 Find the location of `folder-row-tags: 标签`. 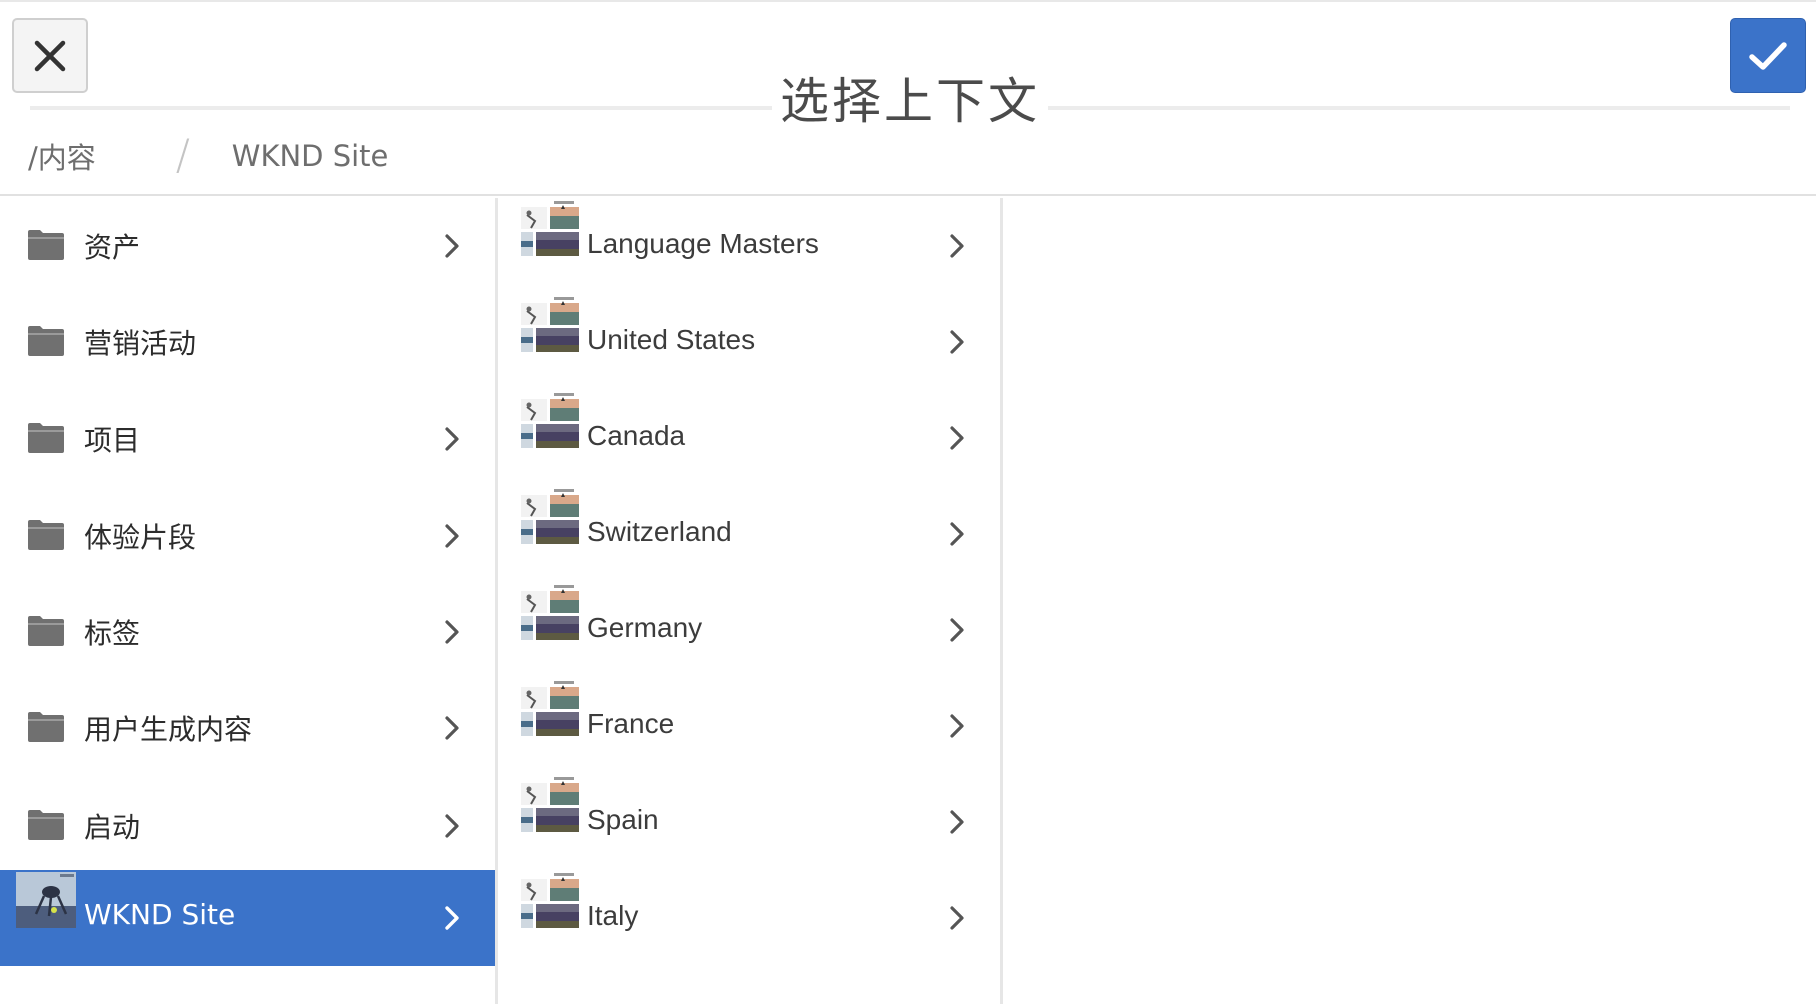

folder-row-tags: 标签 is located at coordinates (247, 632).